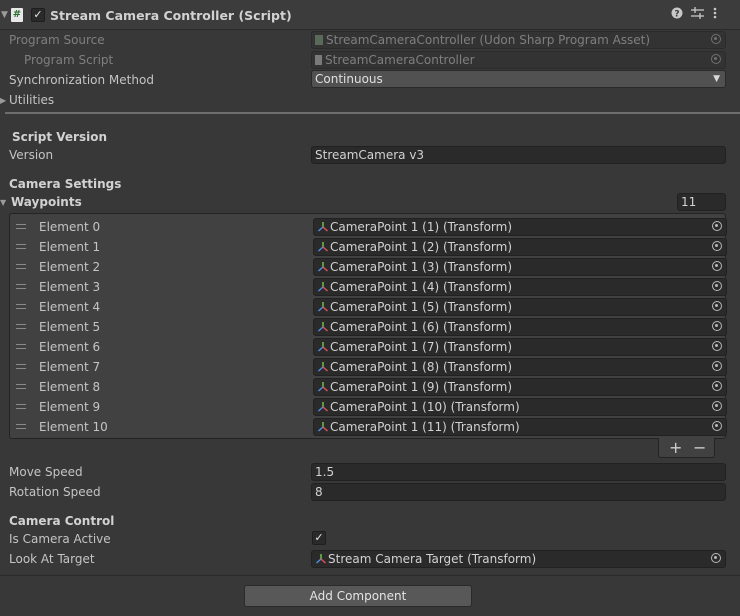  Describe the element at coordinates (520, 347) in the screenshot. I see `element-object-field: CameraPoint 1 (7) (Transform)` at that location.